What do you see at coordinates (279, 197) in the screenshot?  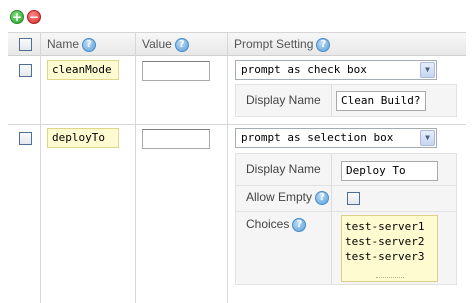 I see `allow-empty-label: Allow Empty` at bounding box center [279, 197].